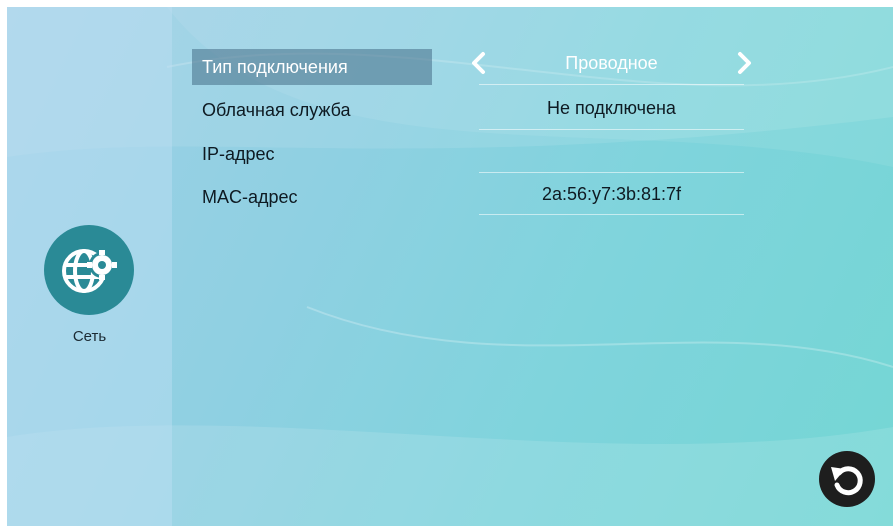  Describe the element at coordinates (89, 270) in the screenshot. I see `network-settings-icon` at that location.